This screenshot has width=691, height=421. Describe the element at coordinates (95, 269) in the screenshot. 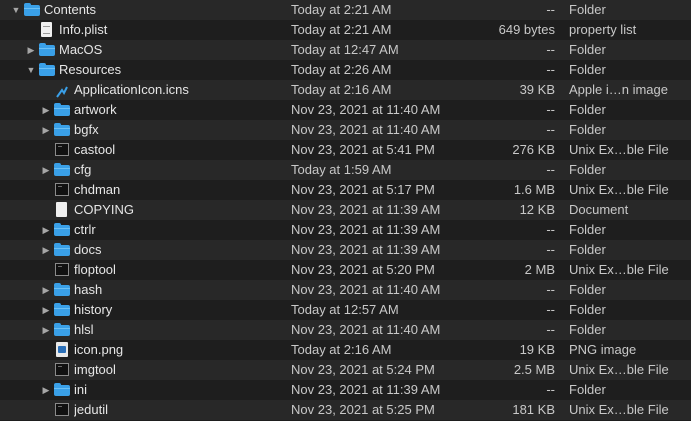

I see `file-name: floptool` at that location.